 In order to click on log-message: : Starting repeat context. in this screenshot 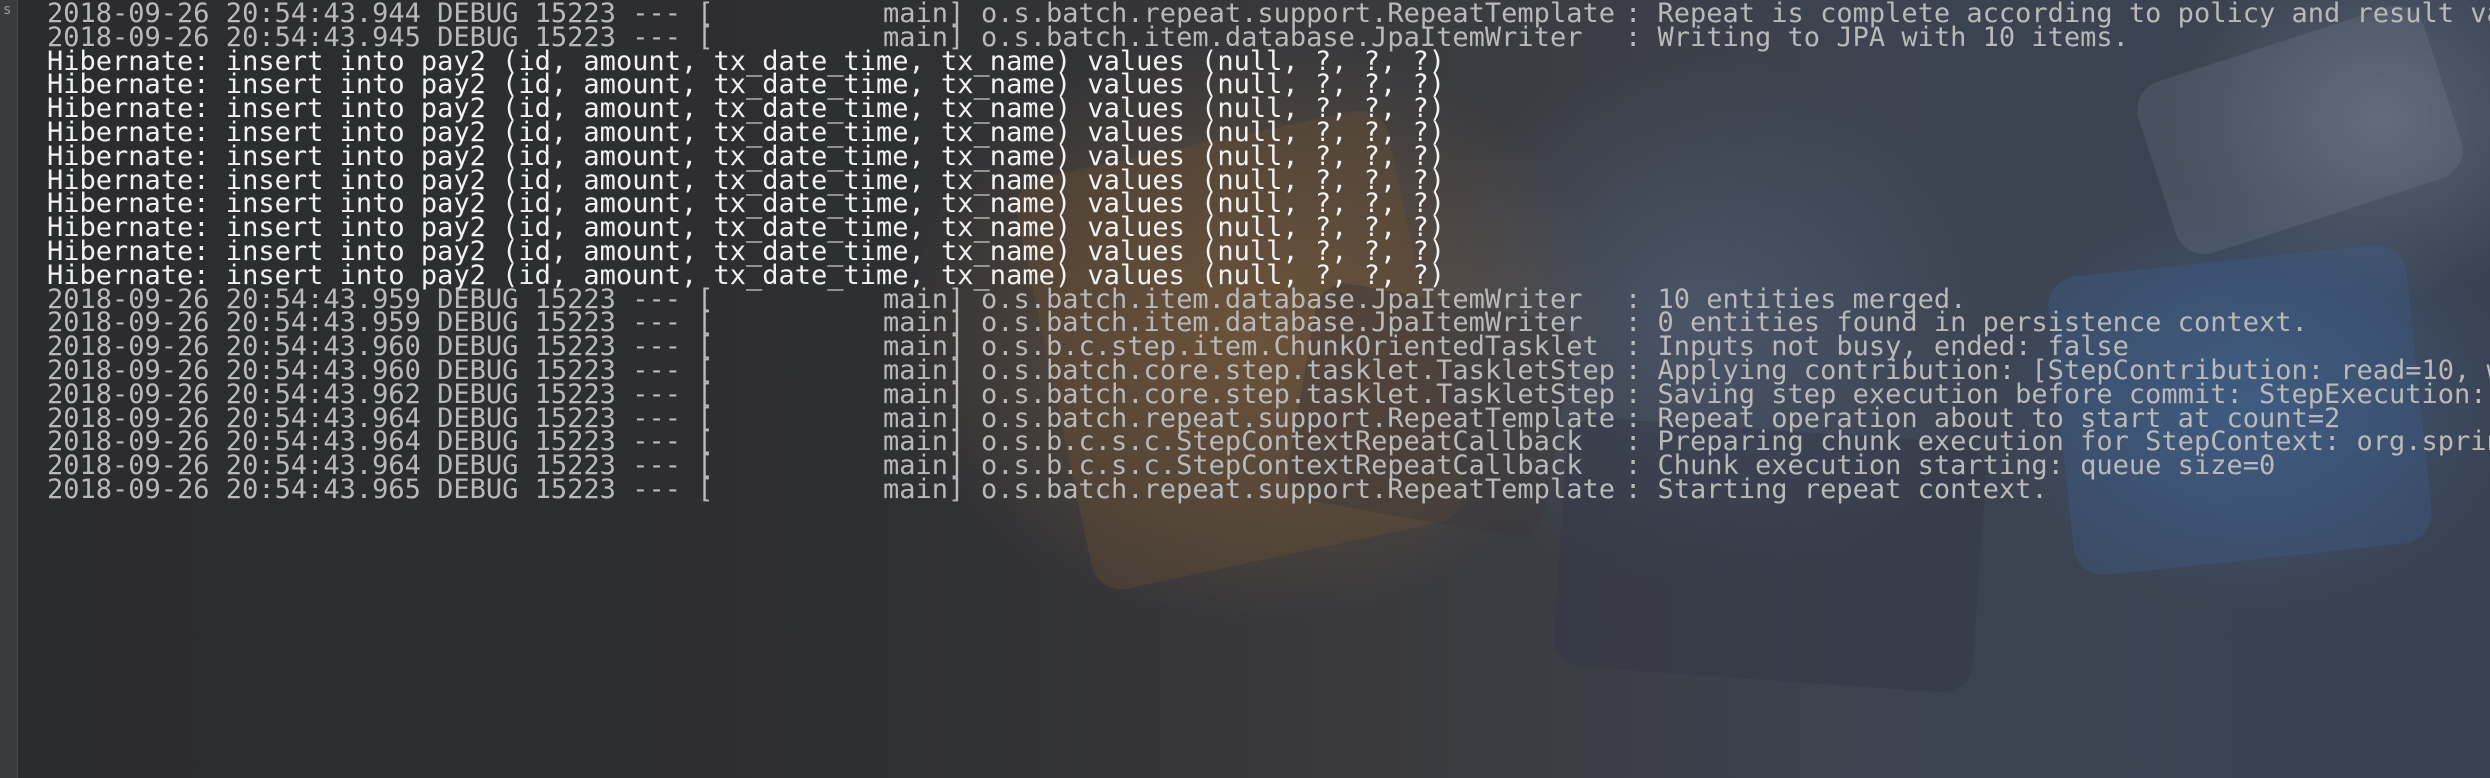, I will do `click(1836, 489)`.